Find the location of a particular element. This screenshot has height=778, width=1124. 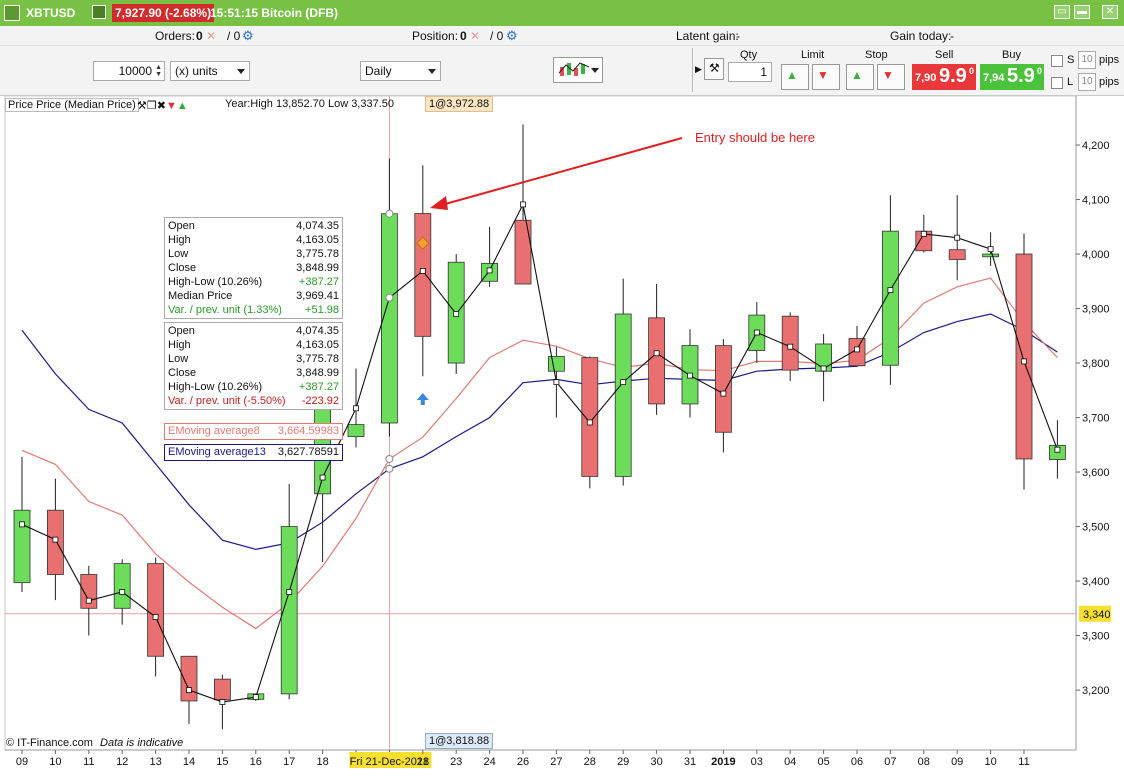

stop-buy-button: ▲ is located at coordinates (860, 77).